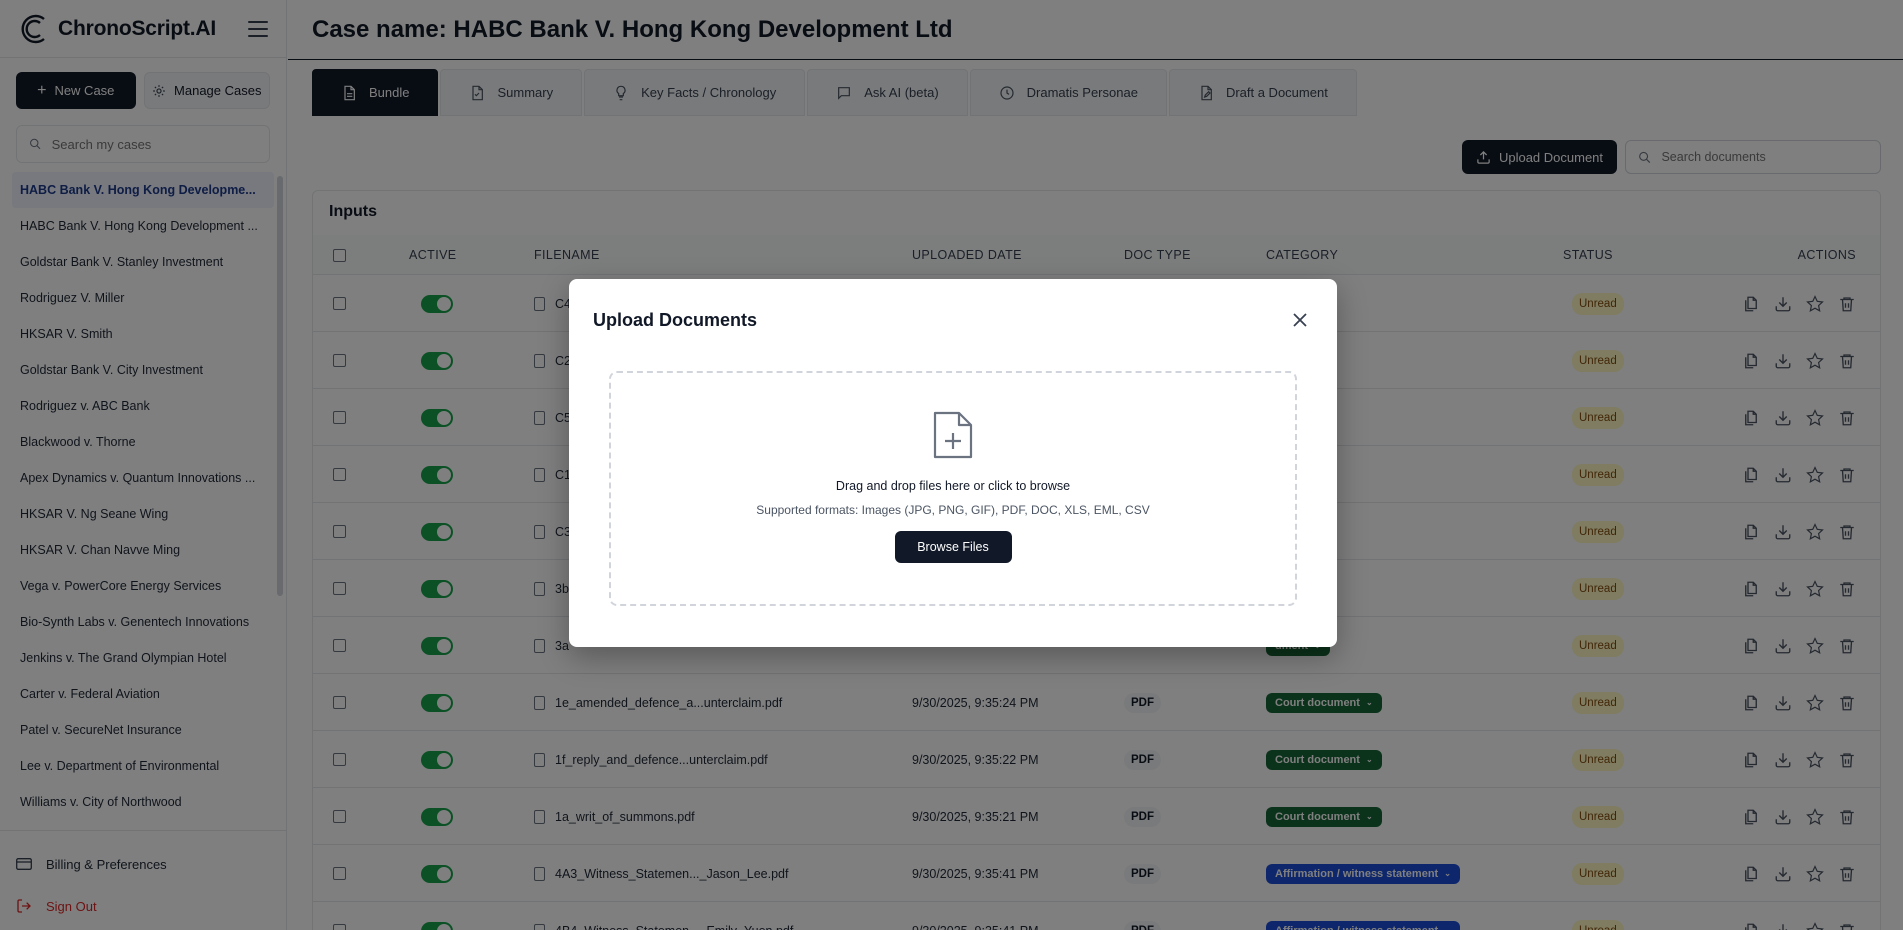  Describe the element at coordinates (953, 547) in the screenshot. I see `browse-files-button: Browse Files` at that location.